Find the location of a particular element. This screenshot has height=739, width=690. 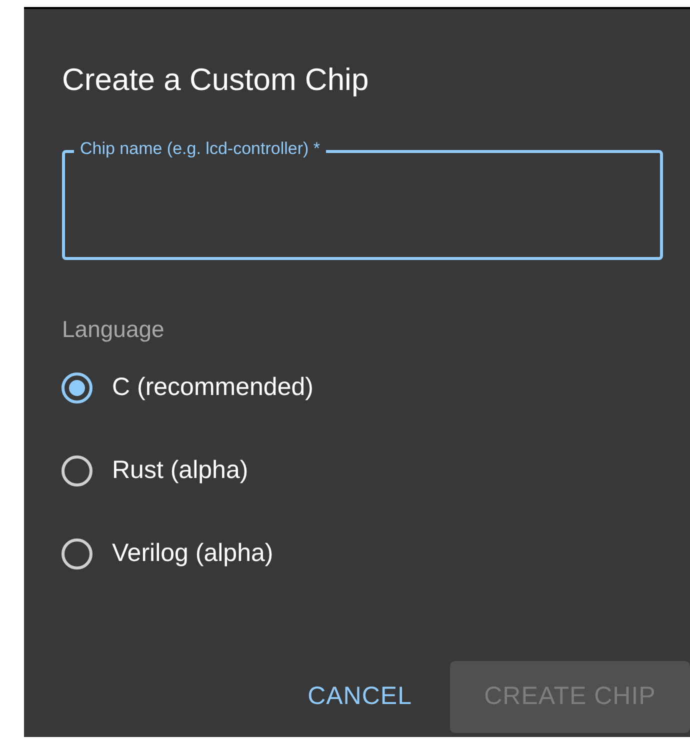

radio-label: C (recommended) is located at coordinates (213, 388).